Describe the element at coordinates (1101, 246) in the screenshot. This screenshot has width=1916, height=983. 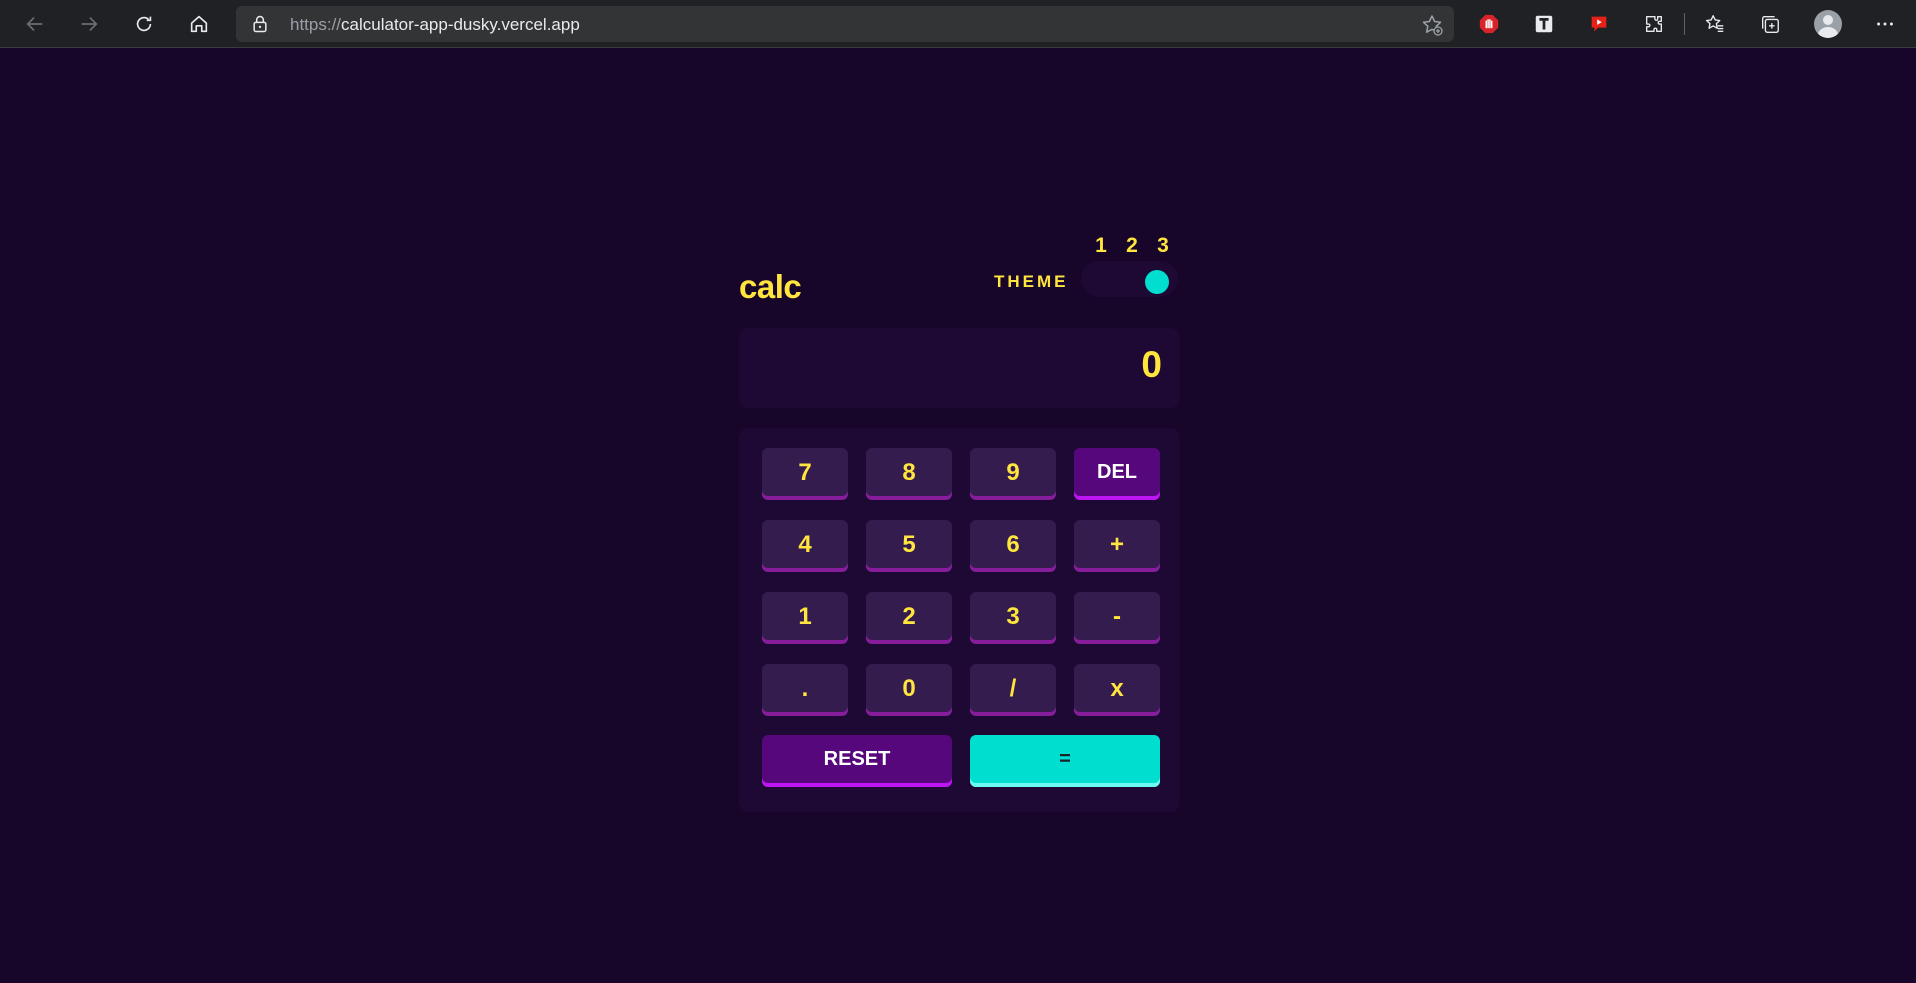
I see `theme-option-1: 1` at that location.